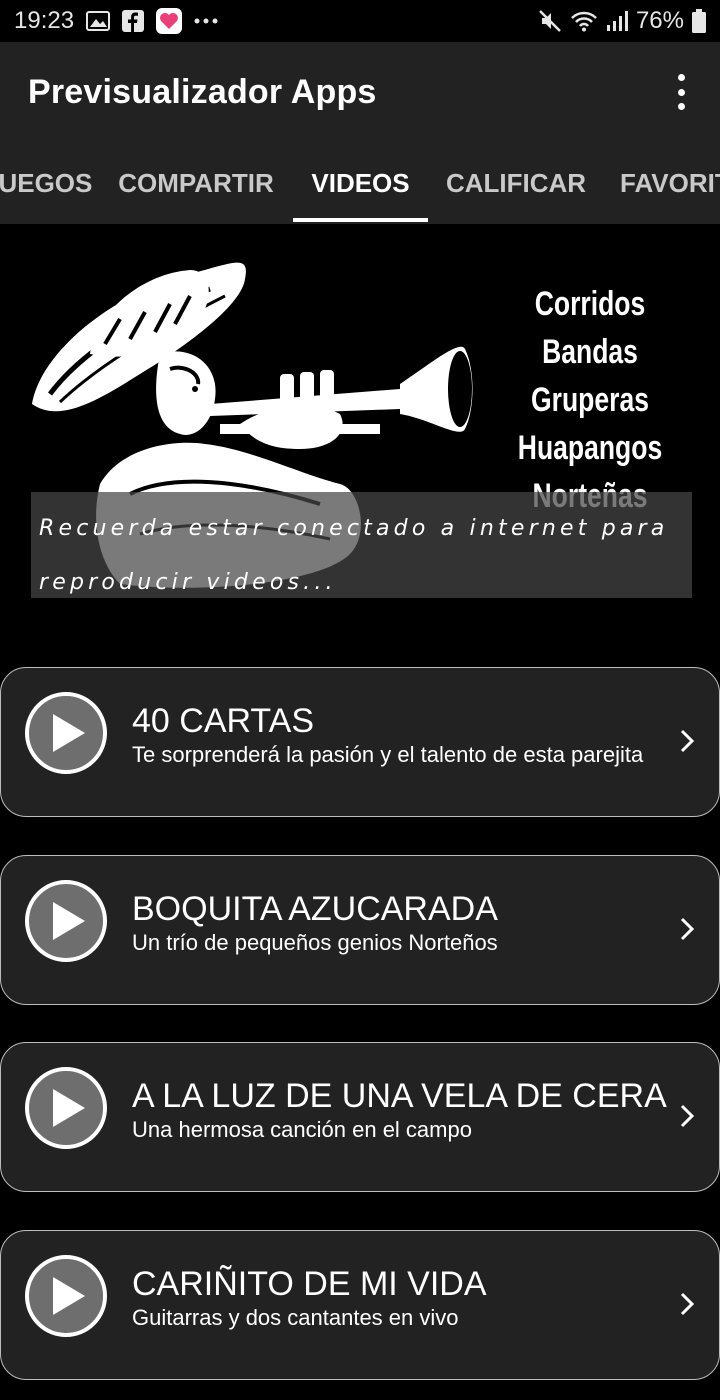 Image resolution: width=720 pixels, height=1400 pixels. Describe the element at coordinates (584, 21) in the screenshot. I see `wifi-icon` at that location.